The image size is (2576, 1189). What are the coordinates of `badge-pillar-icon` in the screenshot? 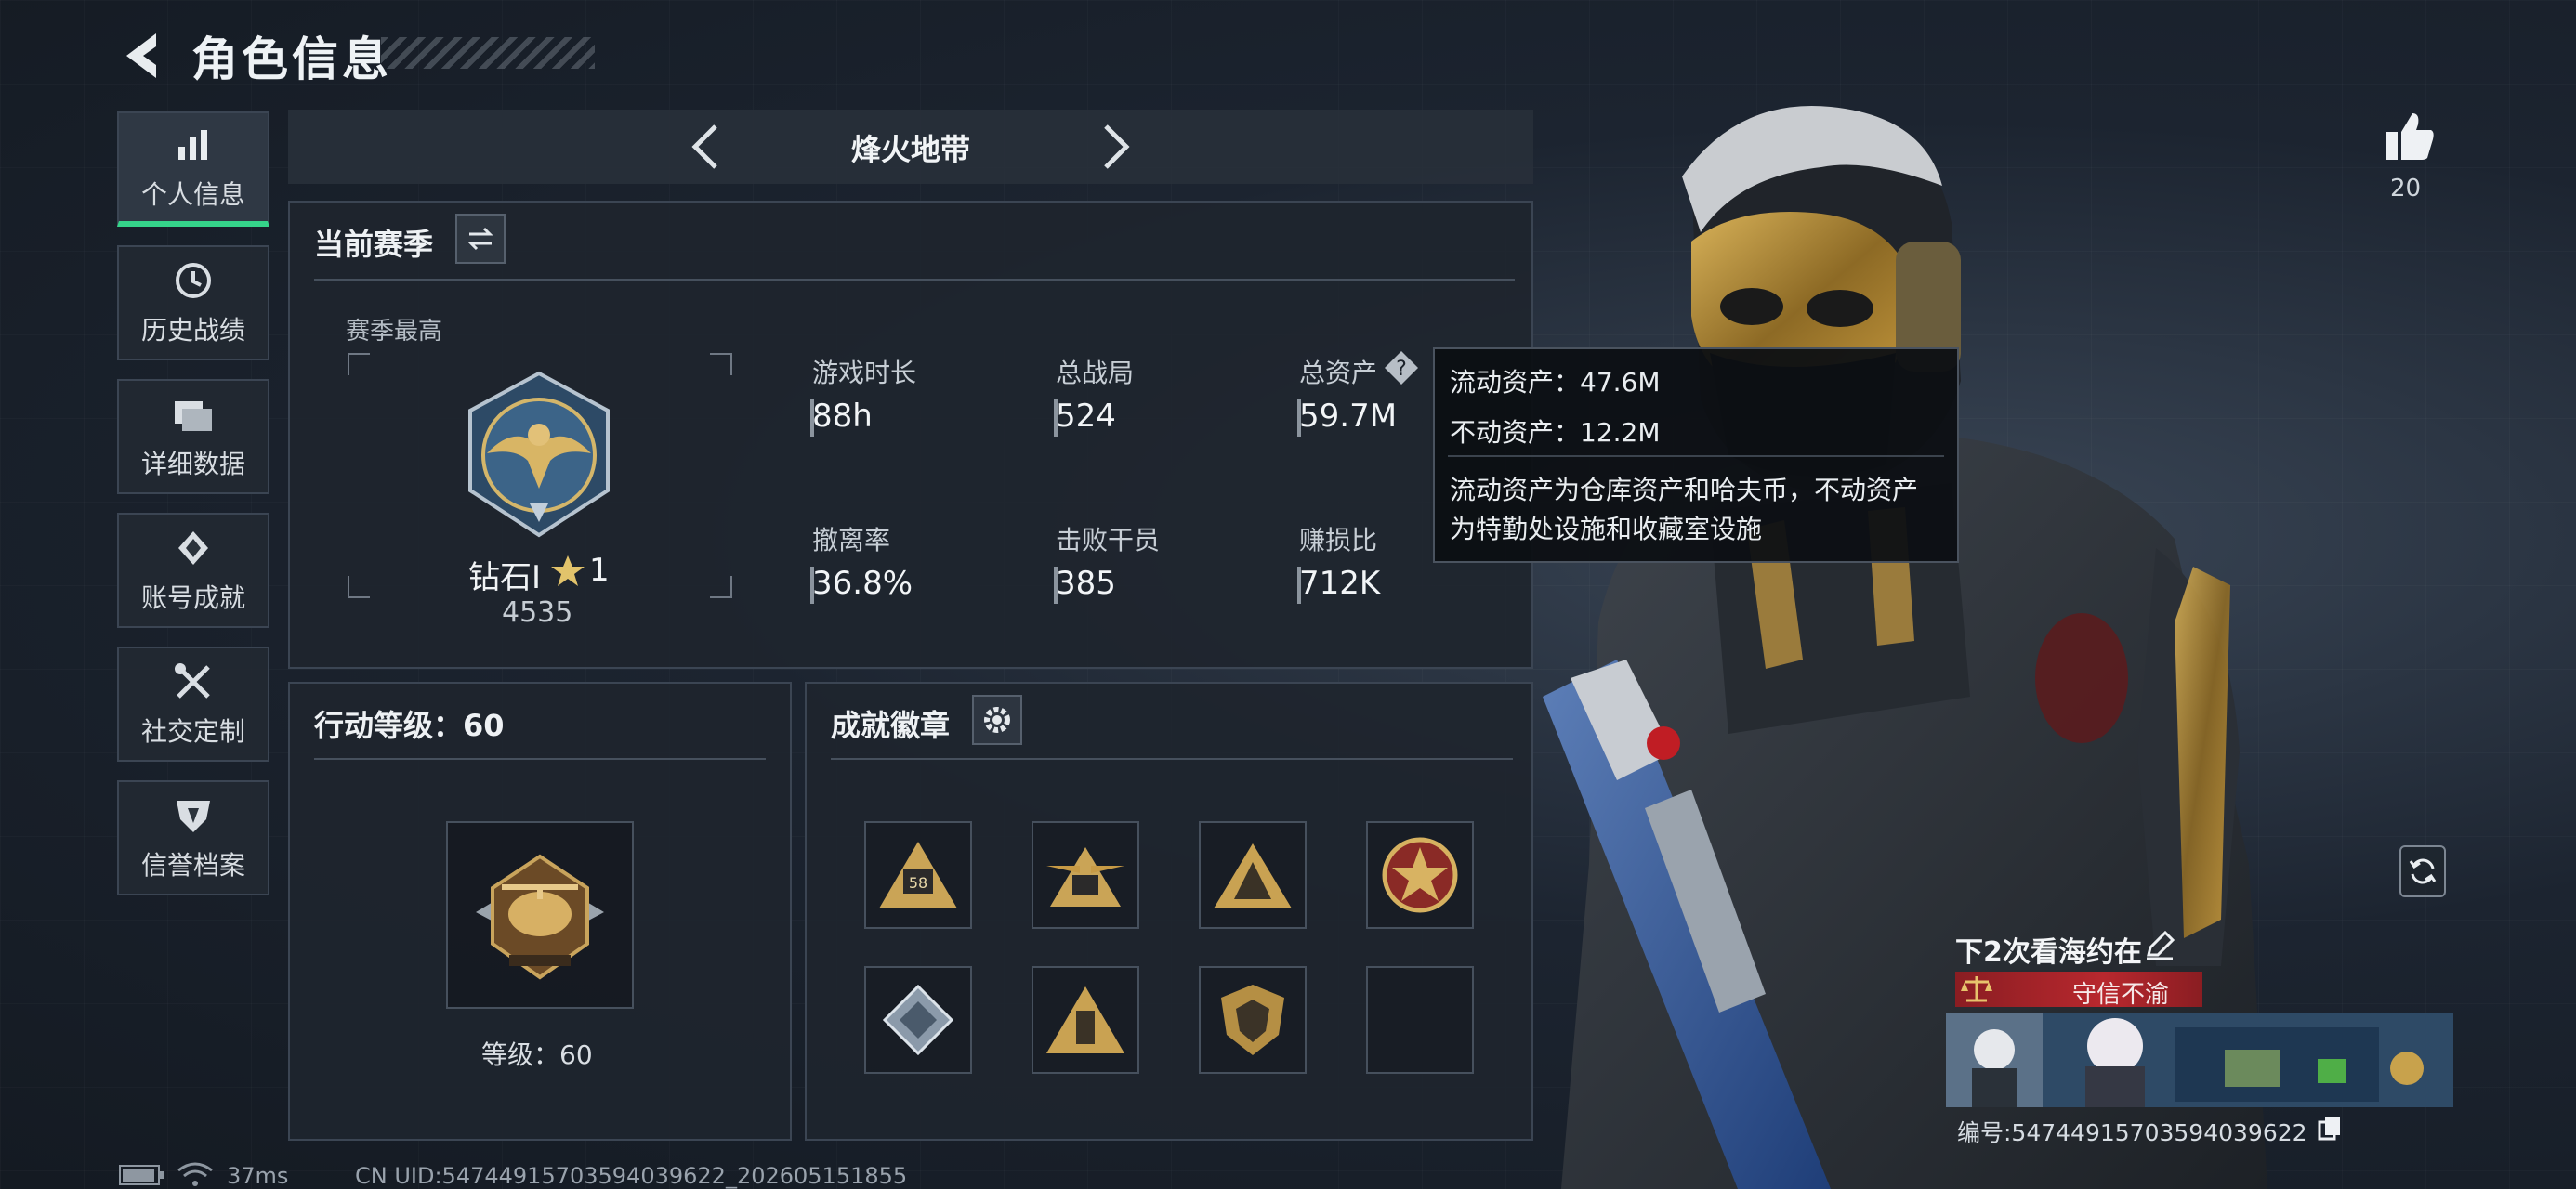 It's located at (1085, 1019).